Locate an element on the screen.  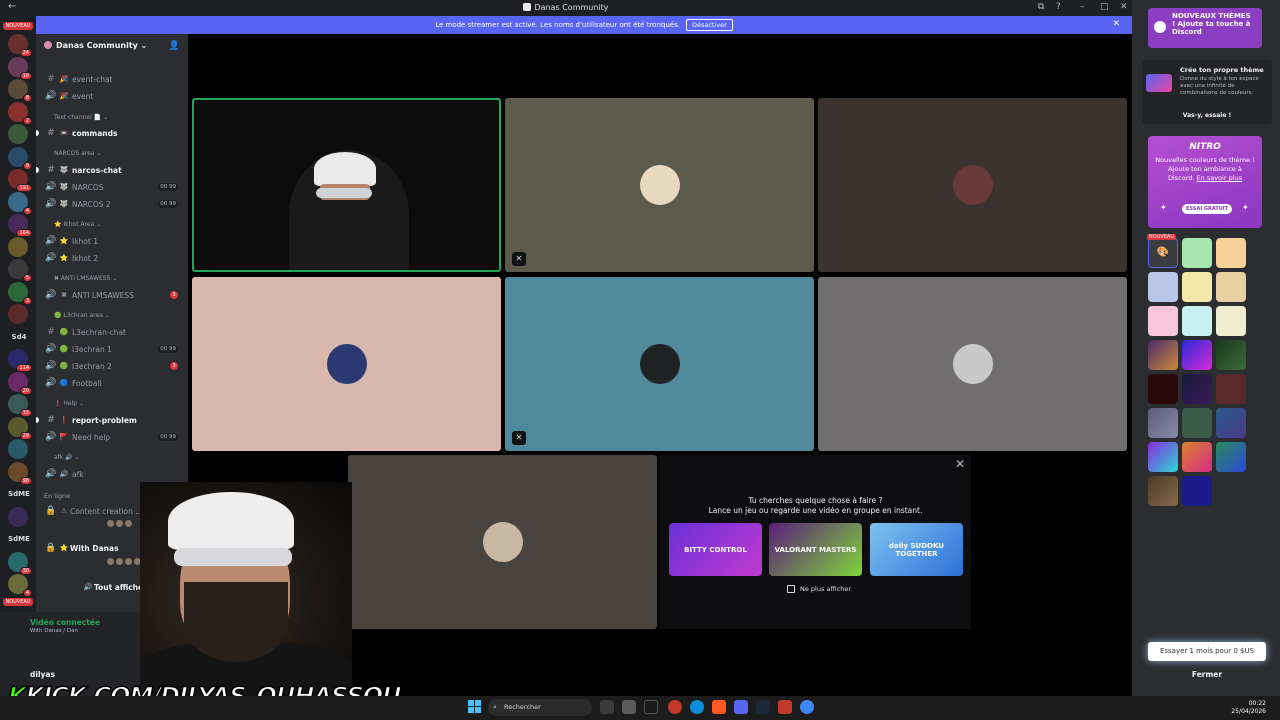
game-card-bitty-control: BITTY CONTROL is located at coordinates (715, 549).